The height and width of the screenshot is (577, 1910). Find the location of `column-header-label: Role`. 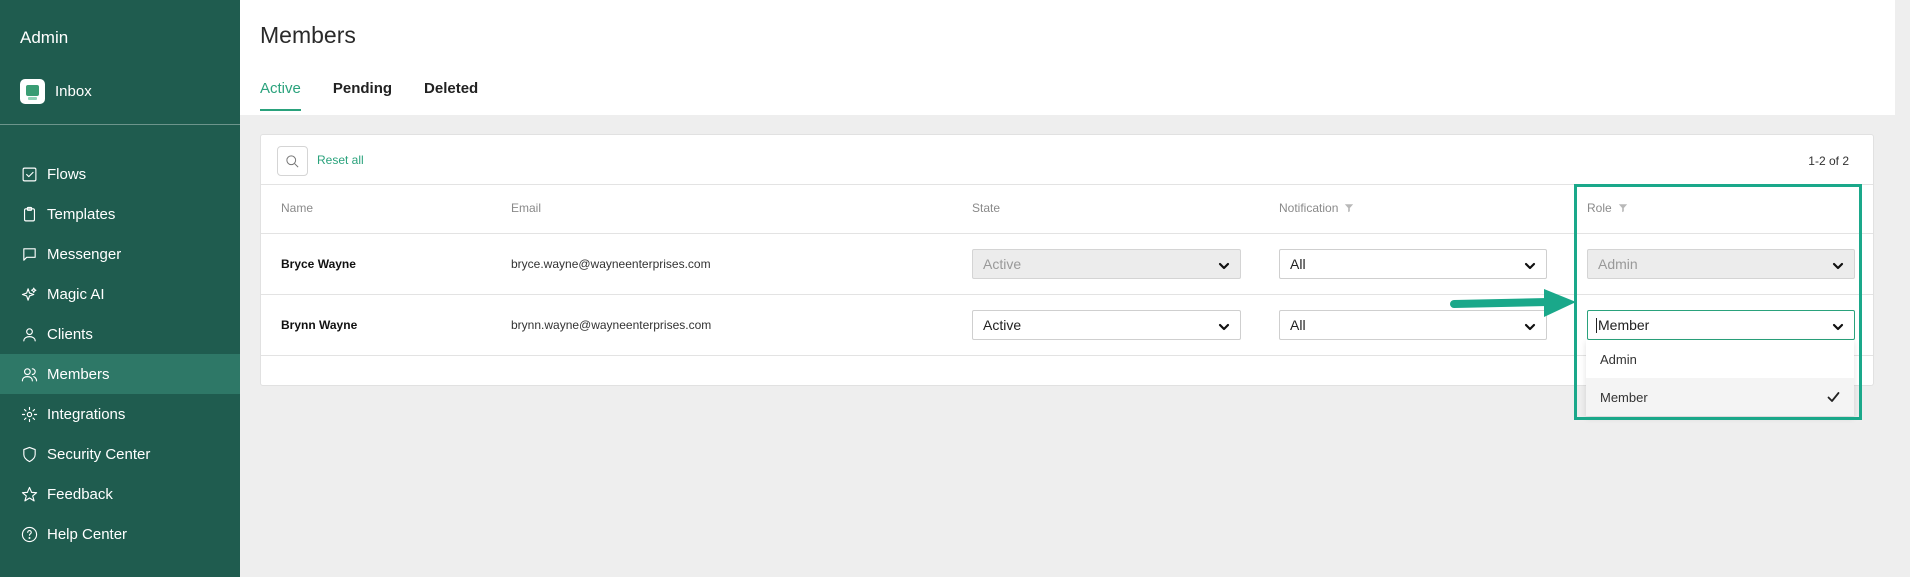

column-header-label: Role is located at coordinates (1599, 208).